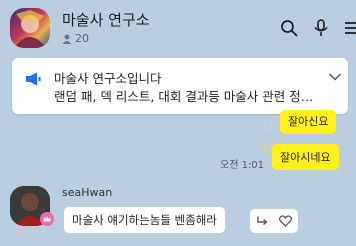  What do you see at coordinates (187, 96) in the screenshot?
I see `notice-body: 랜덤 패, 덱 리스트, 대회 결과등 마술사 관련 정보를 공유합니다` at bounding box center [187, 96].